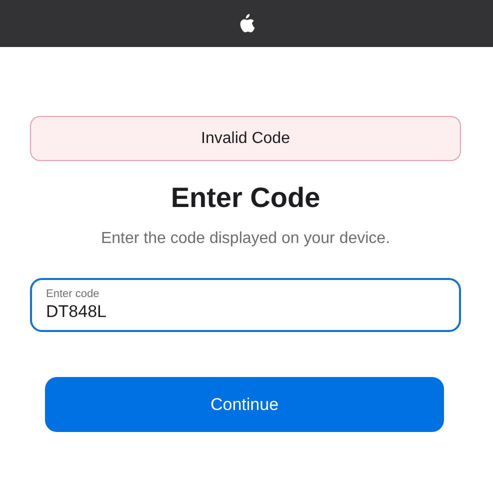  I want to click on field-label: Enter code, so click(73, 294).